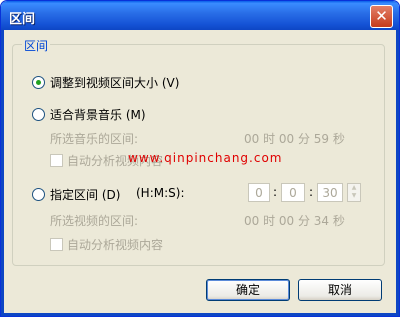  What do you see at coordinates (248, 290) in the screenshot?
I see `ok-button: 确定` at bounding box center [248, 290].